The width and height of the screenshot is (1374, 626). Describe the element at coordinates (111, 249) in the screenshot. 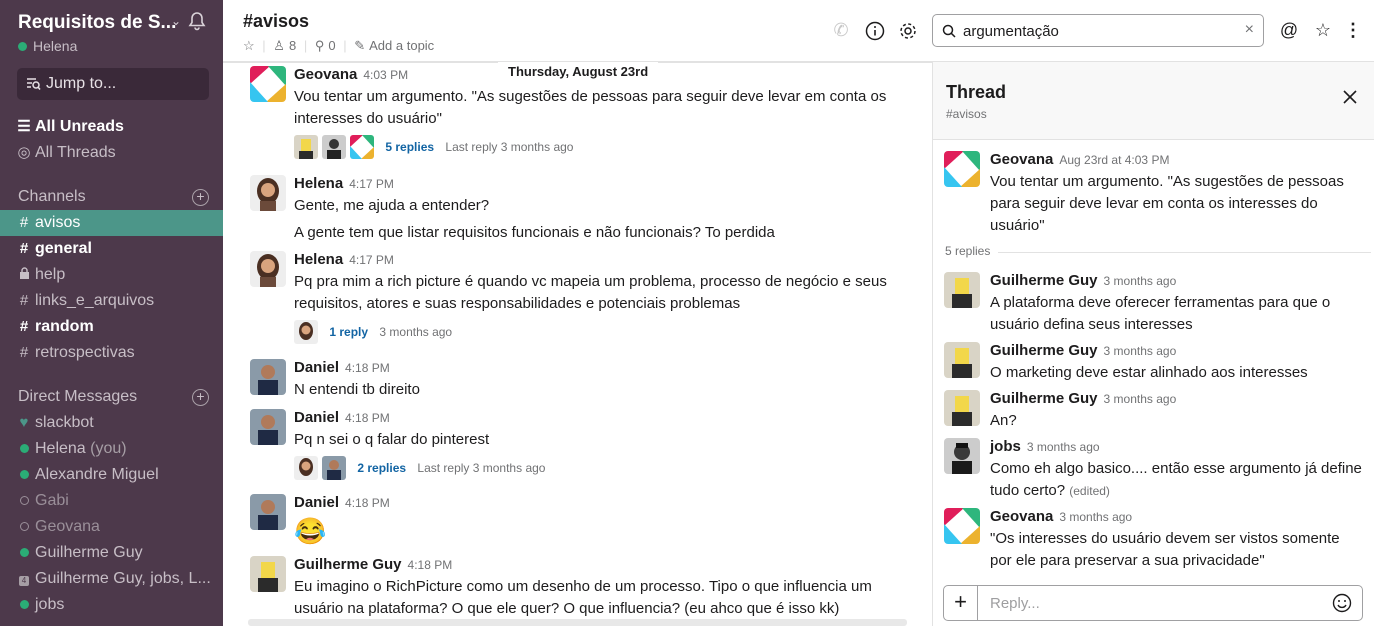

I see `channel-item-general: # general` at that location.